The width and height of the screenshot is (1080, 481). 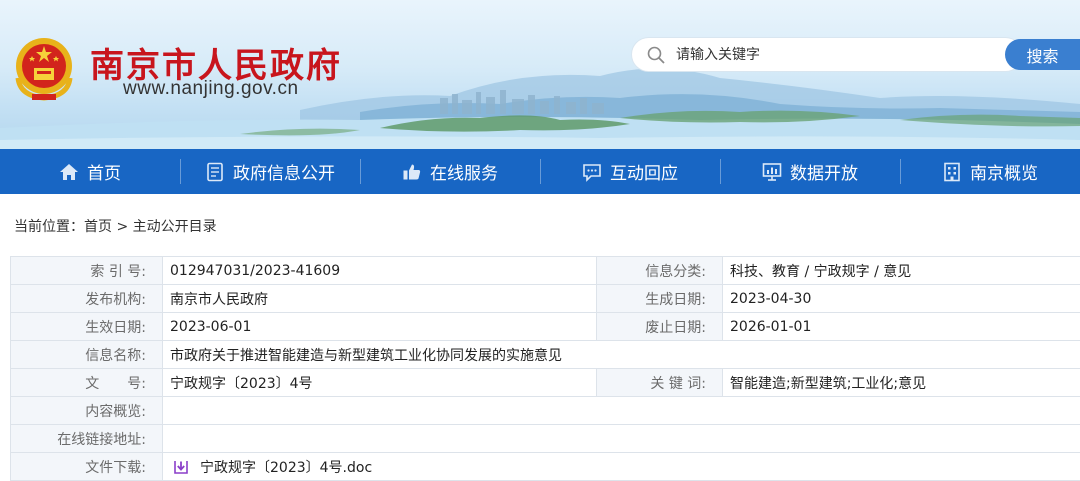 I want to click on table-row: 在线链接地址:, so click(x=545, y=439).